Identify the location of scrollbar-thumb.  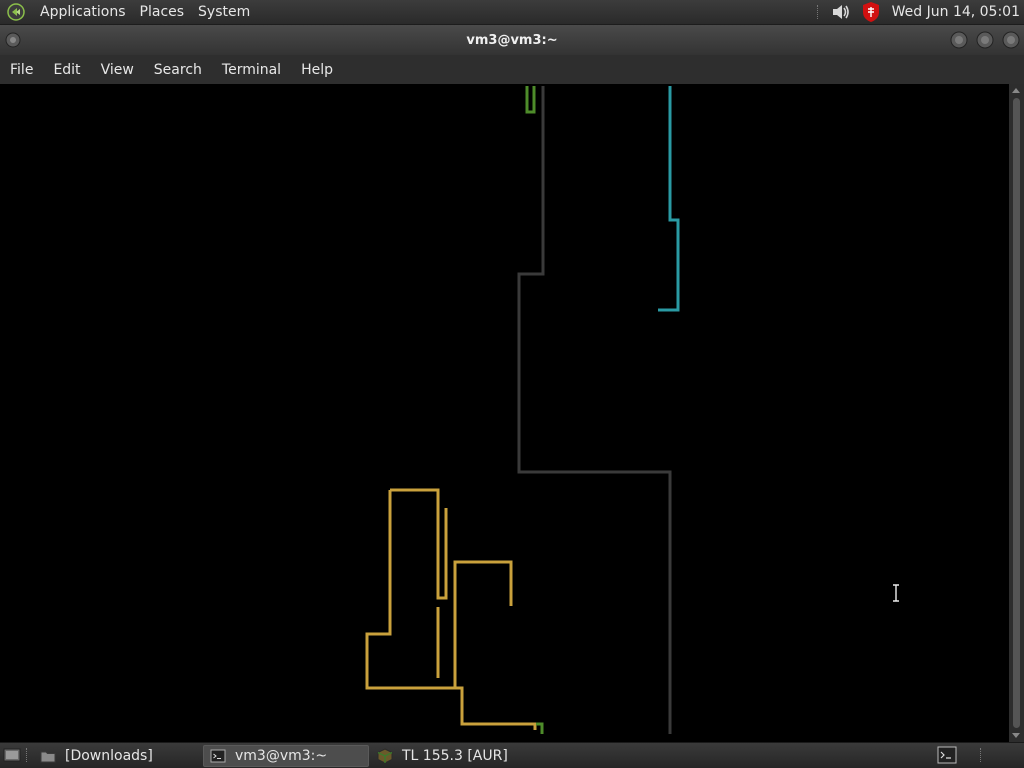
(1016, 413).